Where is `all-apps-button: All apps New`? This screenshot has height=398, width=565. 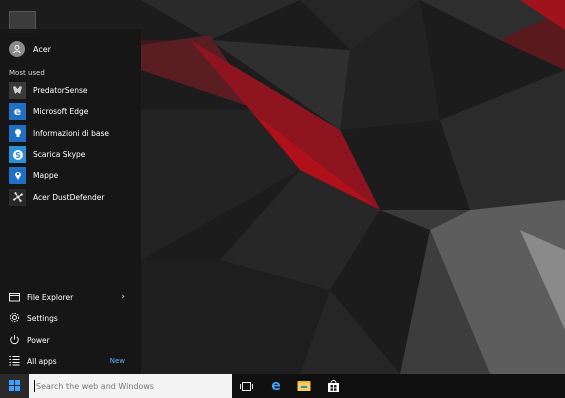
all-apps-button: All apps New is located at coordinates (70, 361).